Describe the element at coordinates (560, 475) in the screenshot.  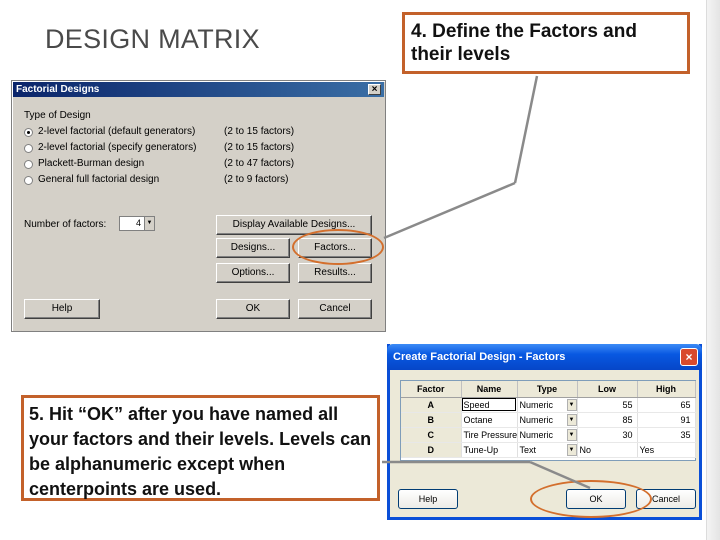
I see `connector-line-bottom-b` at that location.